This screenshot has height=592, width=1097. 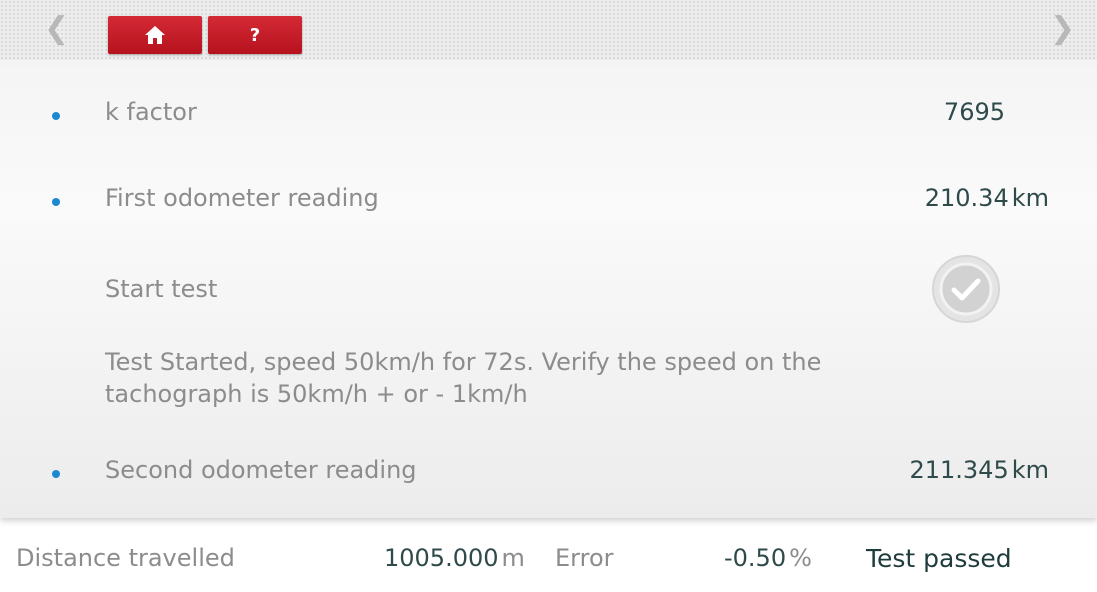 I want to click on distance-label: Distance travelled, so click(x=125, y=558).